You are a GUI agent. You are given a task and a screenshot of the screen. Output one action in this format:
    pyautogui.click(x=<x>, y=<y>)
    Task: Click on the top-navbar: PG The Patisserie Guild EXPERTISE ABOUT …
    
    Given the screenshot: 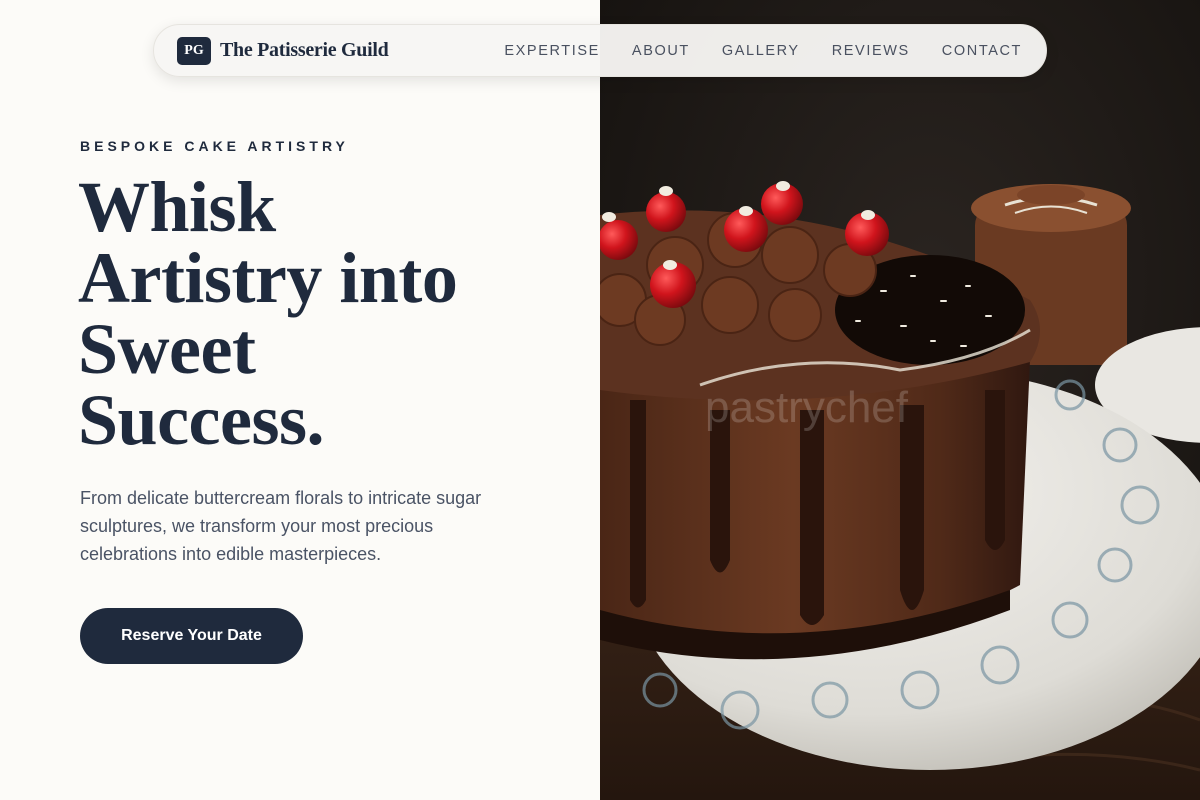 What is the action you would take?
    pyautogui.click(x=600, y=50)
    